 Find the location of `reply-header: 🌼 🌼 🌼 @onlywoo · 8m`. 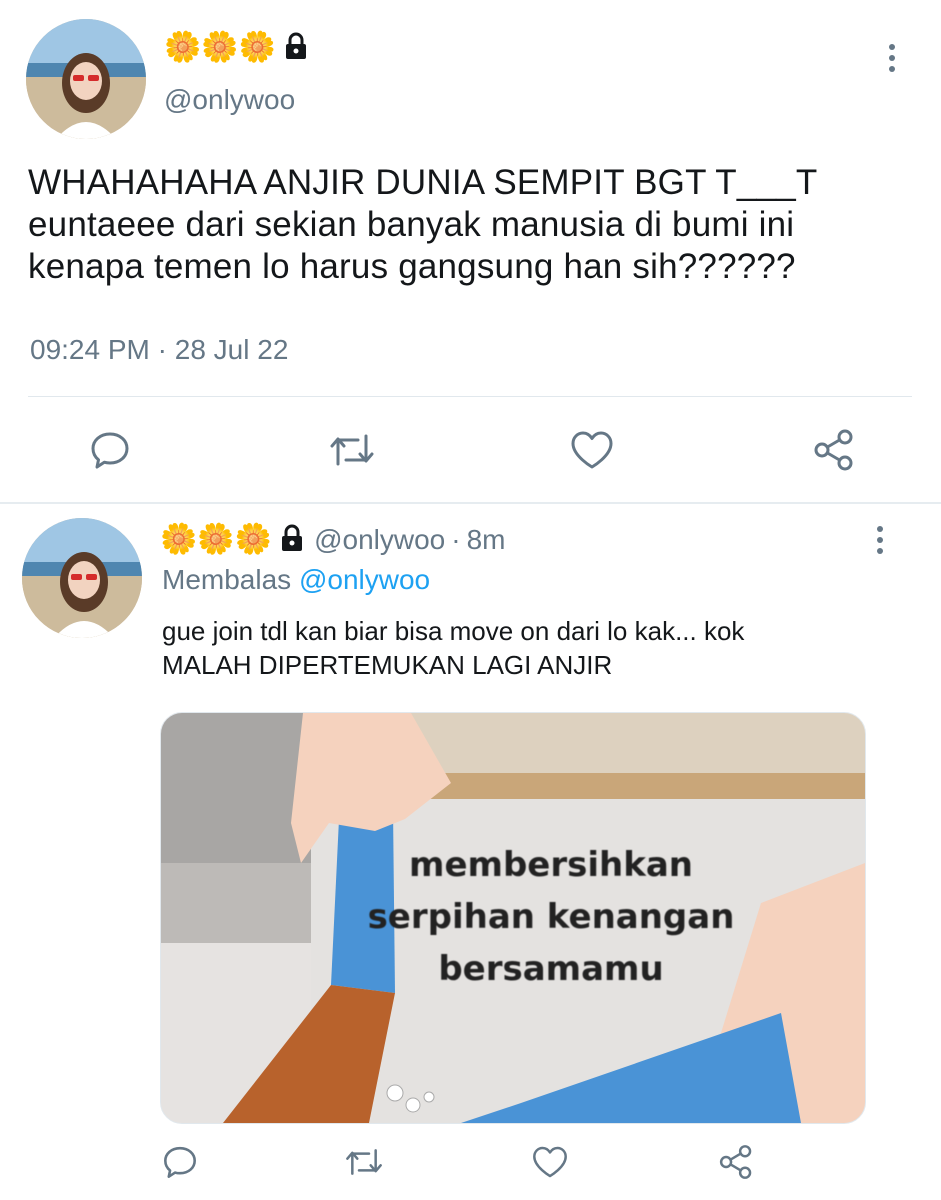

reply-header: 🌼 🌼 🌼 @onlywoo · 8m is located at coordinates (332, 540).